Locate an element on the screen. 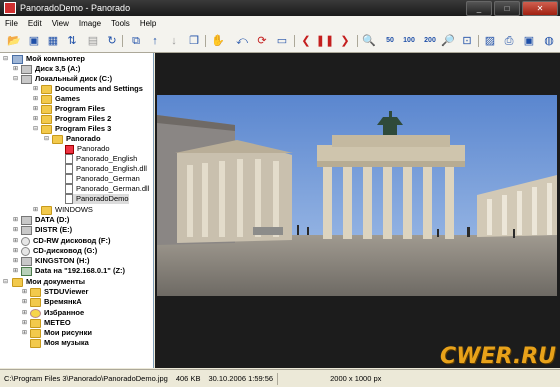 The image size is (560, 387). zoom-in-icon: 🔎 is located at coordinates (448, 41).